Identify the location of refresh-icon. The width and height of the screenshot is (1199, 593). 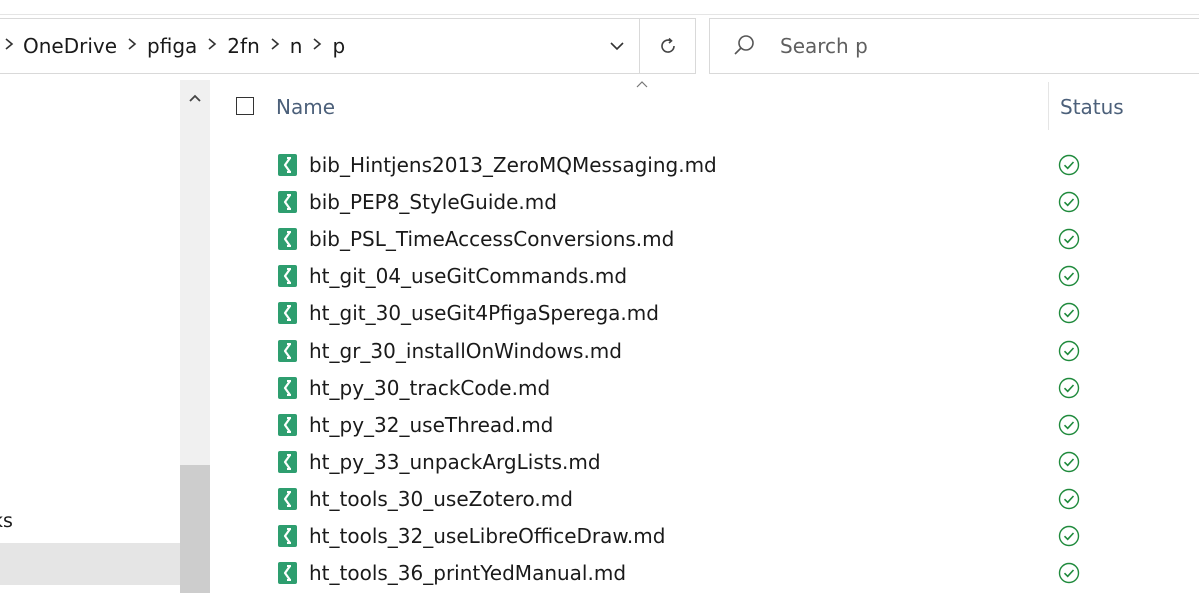
(668, 45).